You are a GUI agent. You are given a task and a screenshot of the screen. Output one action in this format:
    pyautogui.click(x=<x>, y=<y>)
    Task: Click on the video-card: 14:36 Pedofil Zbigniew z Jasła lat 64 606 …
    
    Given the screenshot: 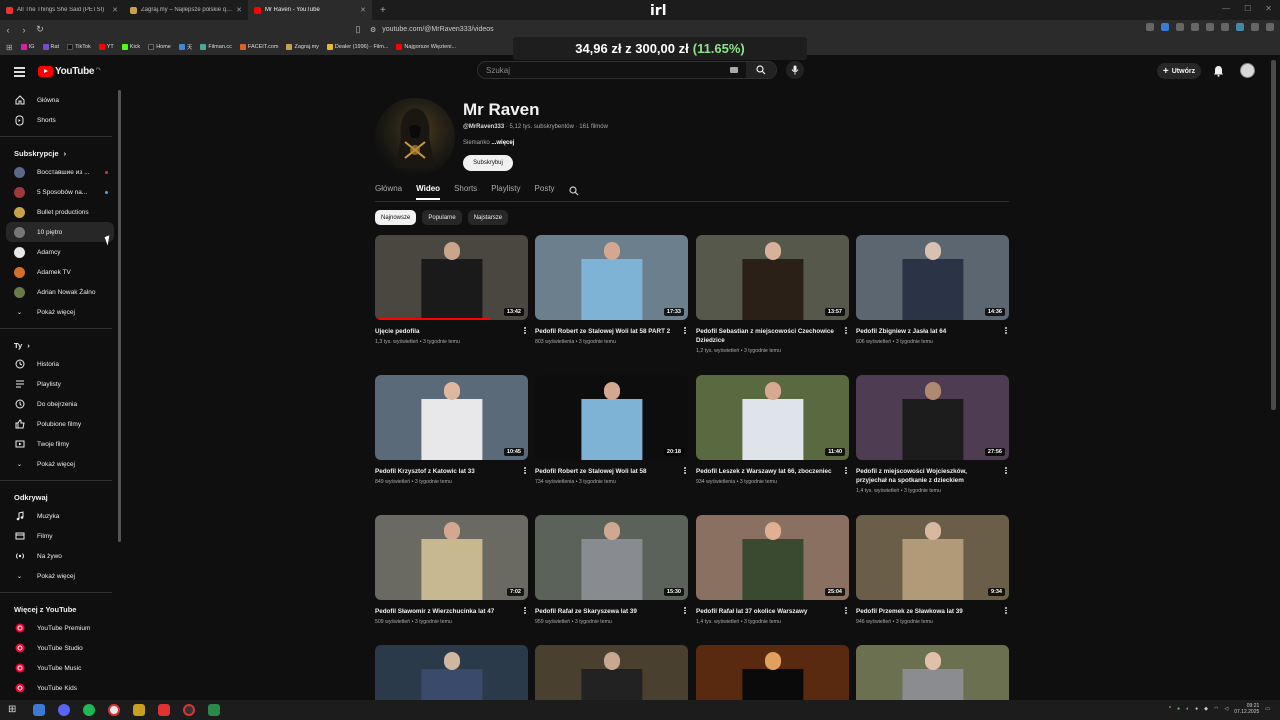 What is the action you would take?
    pyautogui.click(x=932, y=290)
    